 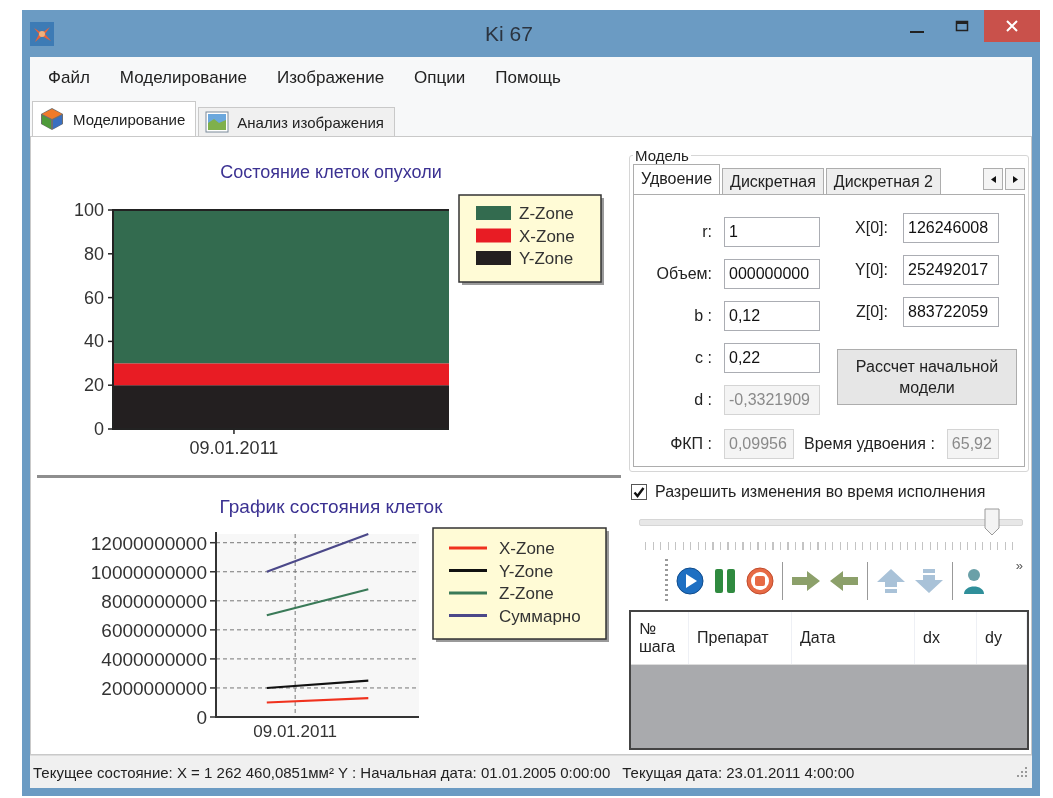 What do you see at coordinates (331, 506) in the screenshot?
I see `chart-title: График состояния клеток` at bounding box center [331, 506].